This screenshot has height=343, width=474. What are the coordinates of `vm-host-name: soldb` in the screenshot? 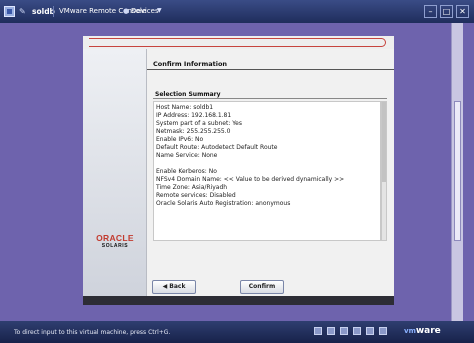 It's located at (43, 11).